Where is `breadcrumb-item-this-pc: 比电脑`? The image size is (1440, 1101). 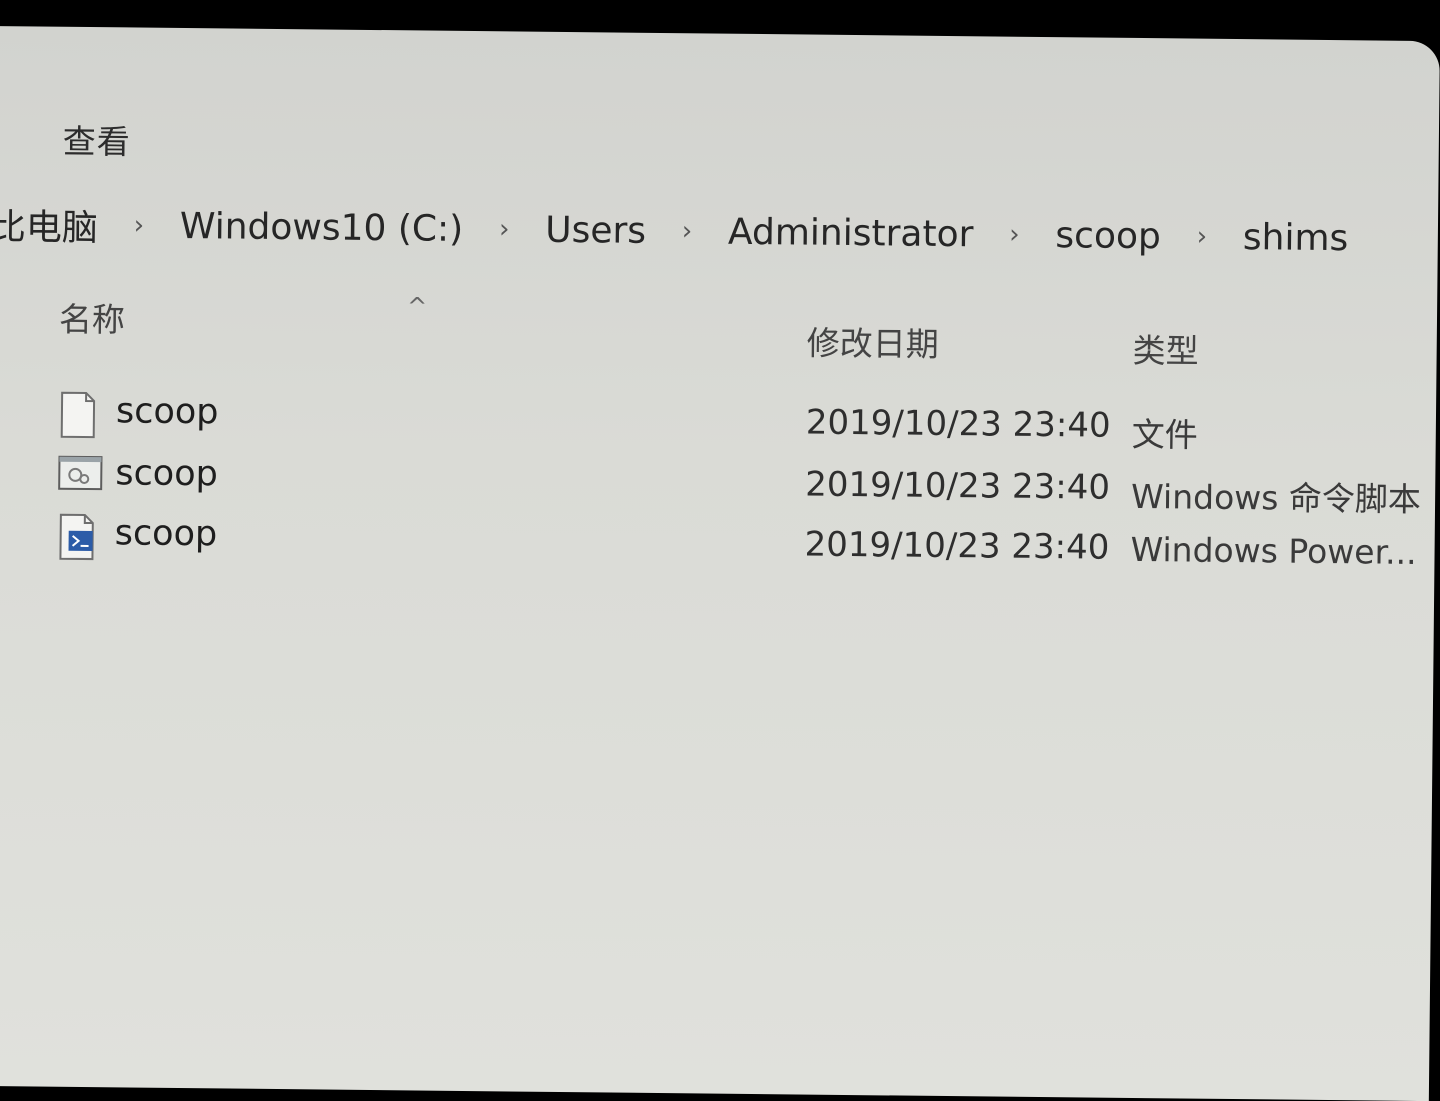
breadcrumb-item-this-pc: 比电脑 is located at coordinates (52, 224).